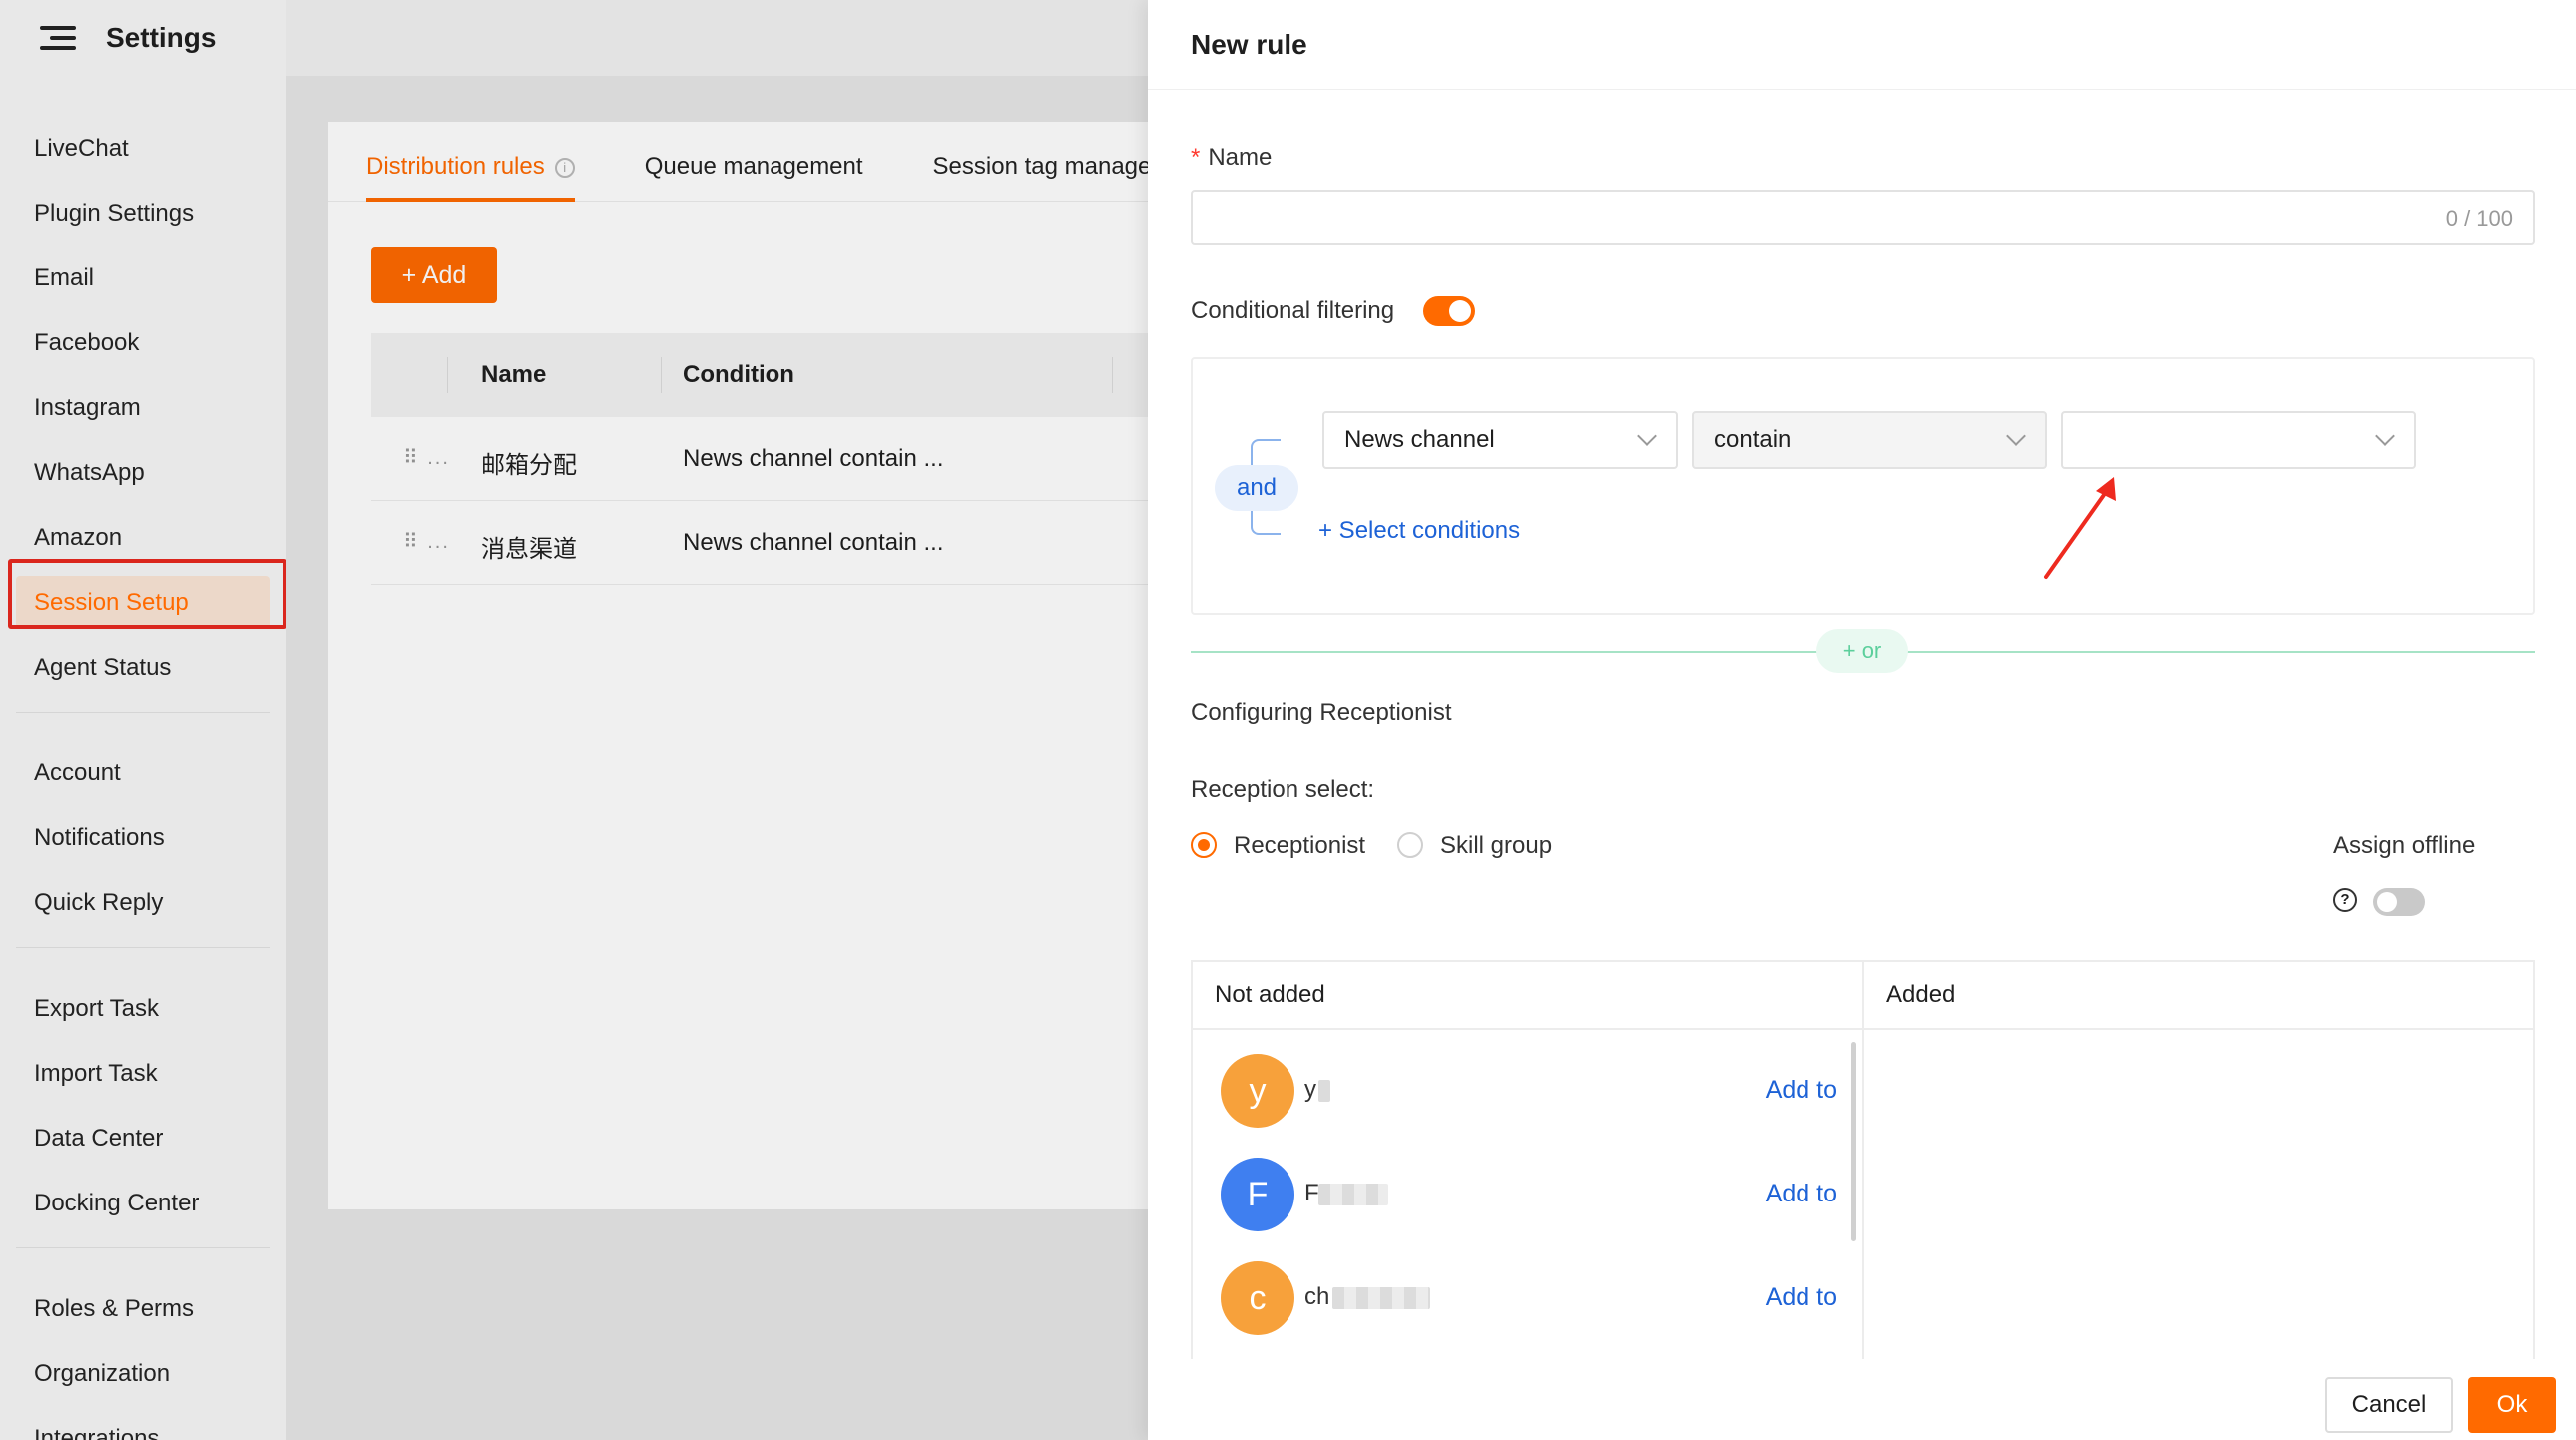 The height and width of the screenshot is (1440, 2576). I want to click on list-item: c ch Add to, so click(1535, 1299).